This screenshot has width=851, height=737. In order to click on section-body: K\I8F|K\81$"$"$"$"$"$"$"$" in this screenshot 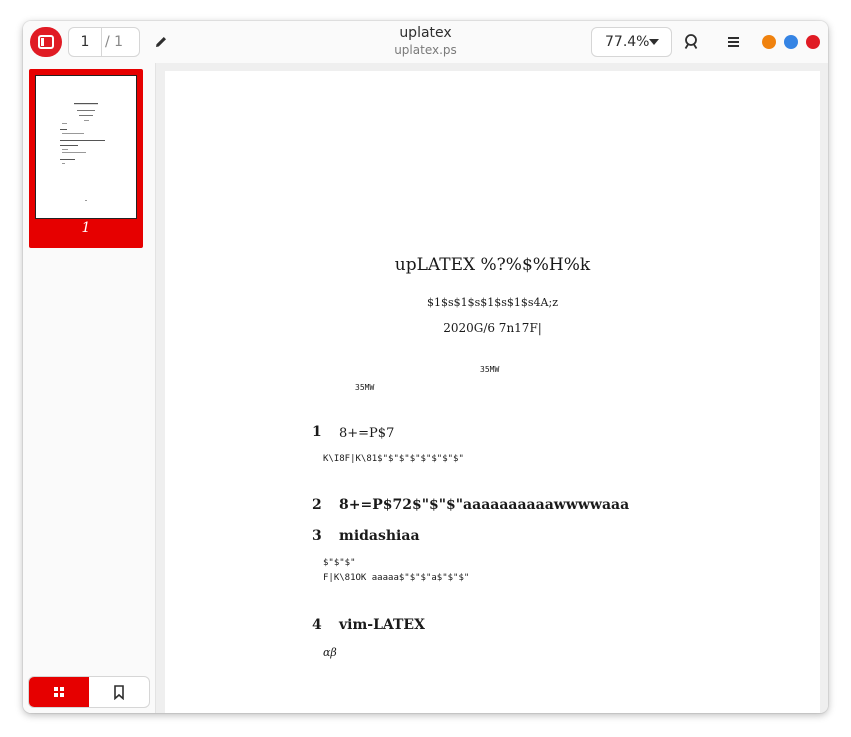, I will do `click(393, 459)`.